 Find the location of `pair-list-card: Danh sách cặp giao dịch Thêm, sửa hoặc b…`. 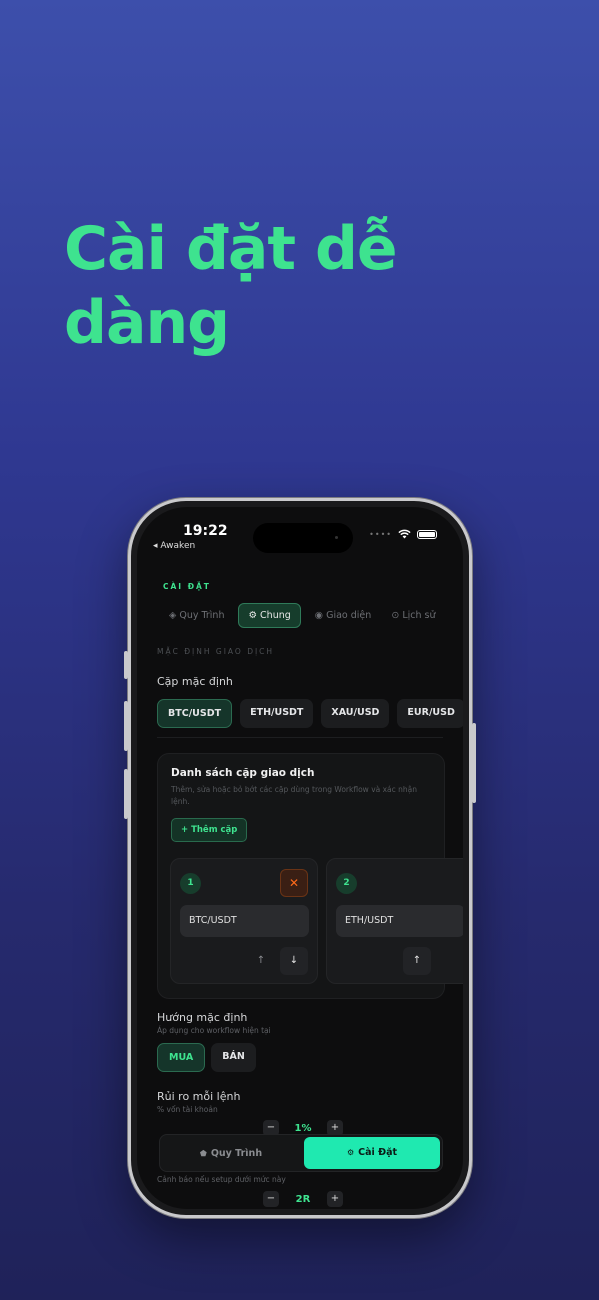

pair-list-card: Danh sách cặp giao dịch Thêm, sửa hoặc b… is located at coordinates (310, 876).